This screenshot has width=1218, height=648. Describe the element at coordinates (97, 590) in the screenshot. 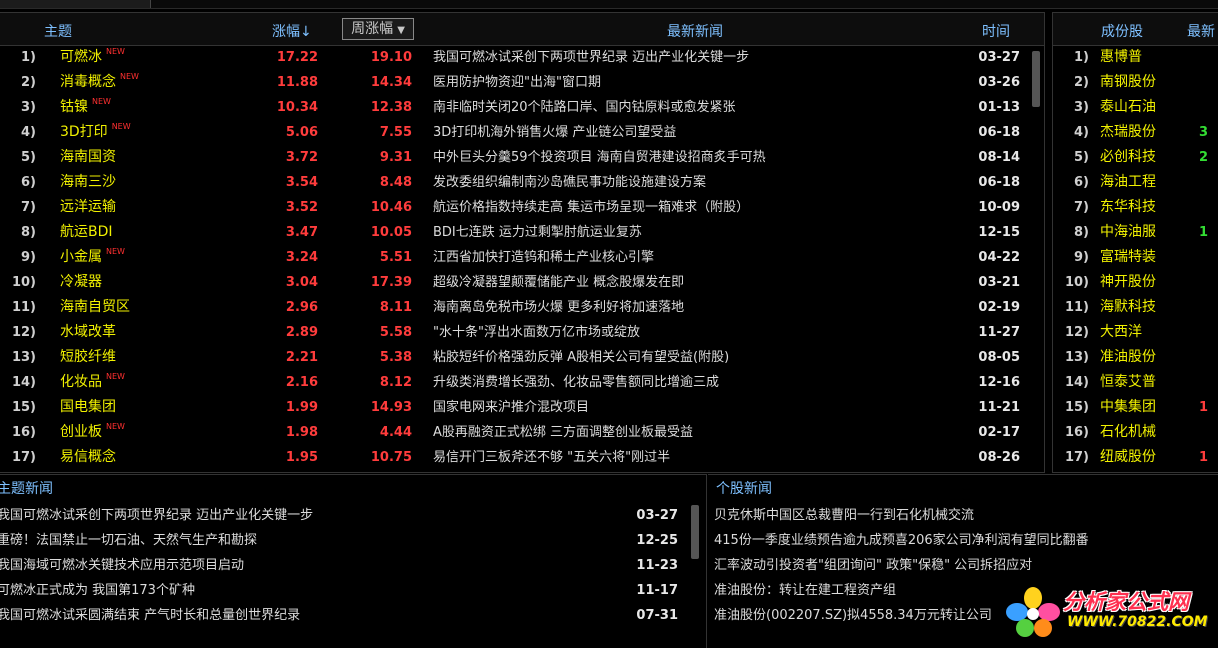

I see `topic-news-text: 可燃冰正式成为 我国第173个矿种` at that location.